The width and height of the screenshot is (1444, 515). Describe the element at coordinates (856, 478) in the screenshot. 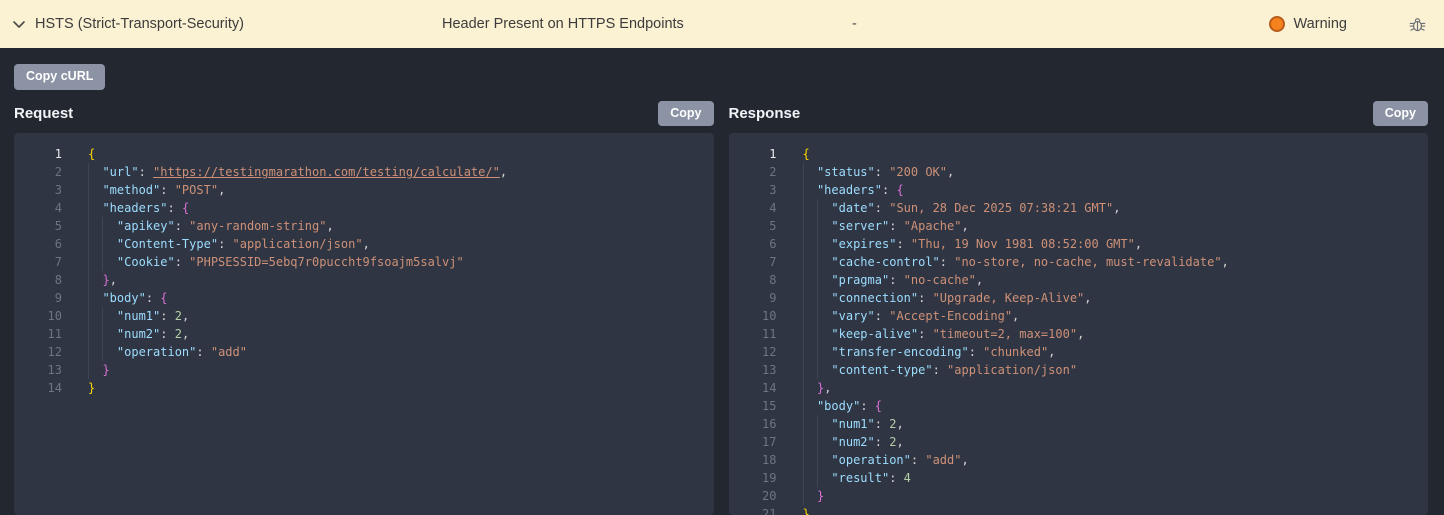

I see `code-text: "result": 4` at that location.